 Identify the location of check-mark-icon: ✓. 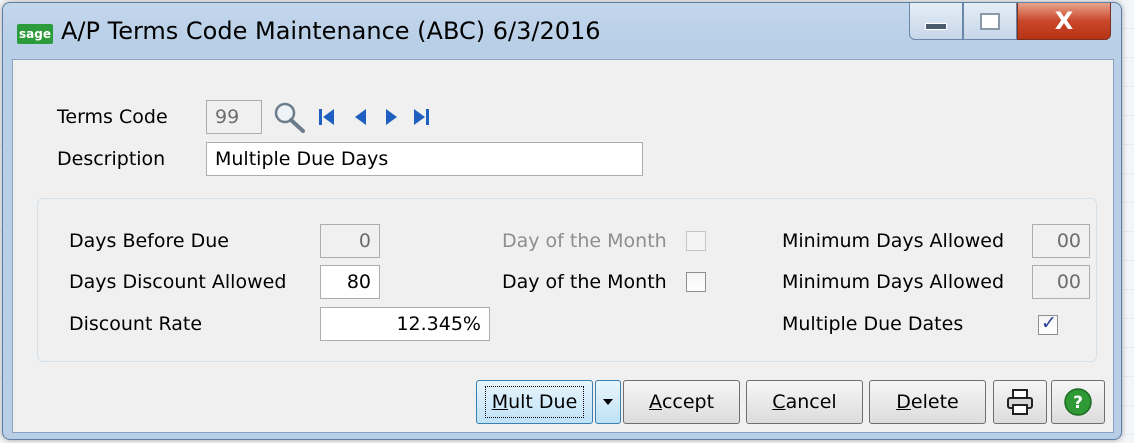
(1049, 323).